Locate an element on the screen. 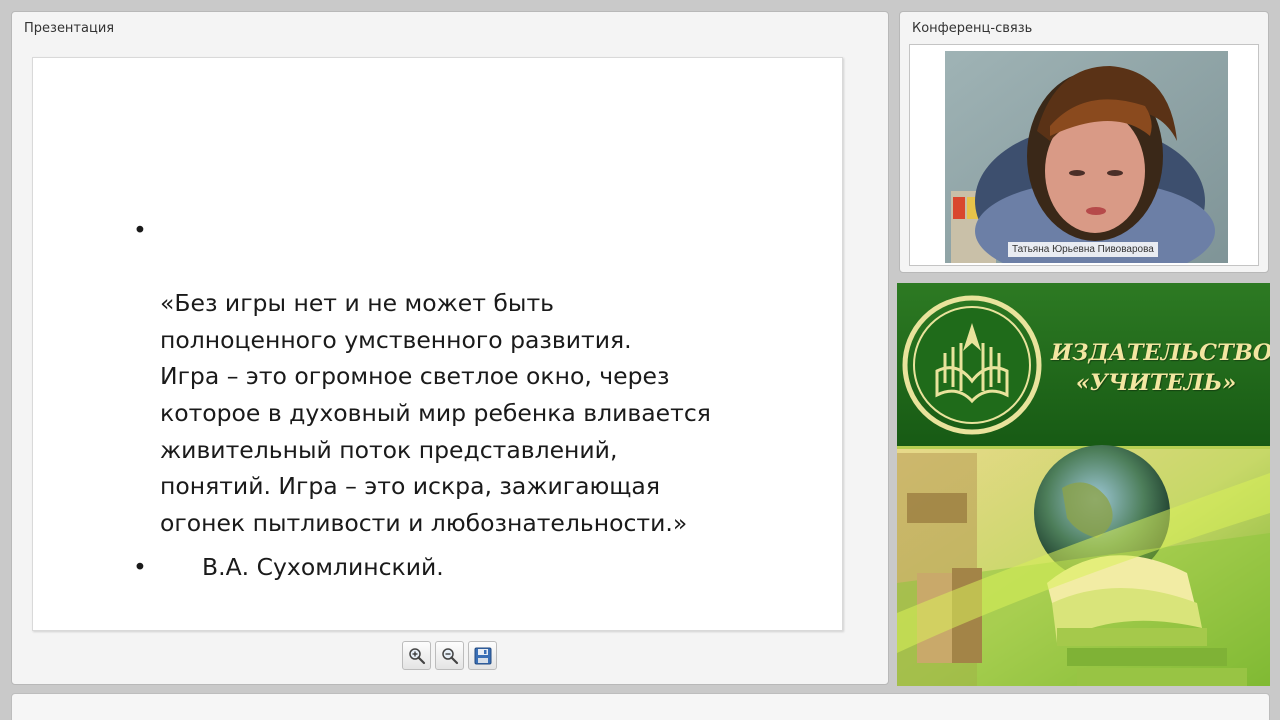 The height and width of the screenshot is (720, 1280). zoom-in-button is located at coordinates (416, 655).